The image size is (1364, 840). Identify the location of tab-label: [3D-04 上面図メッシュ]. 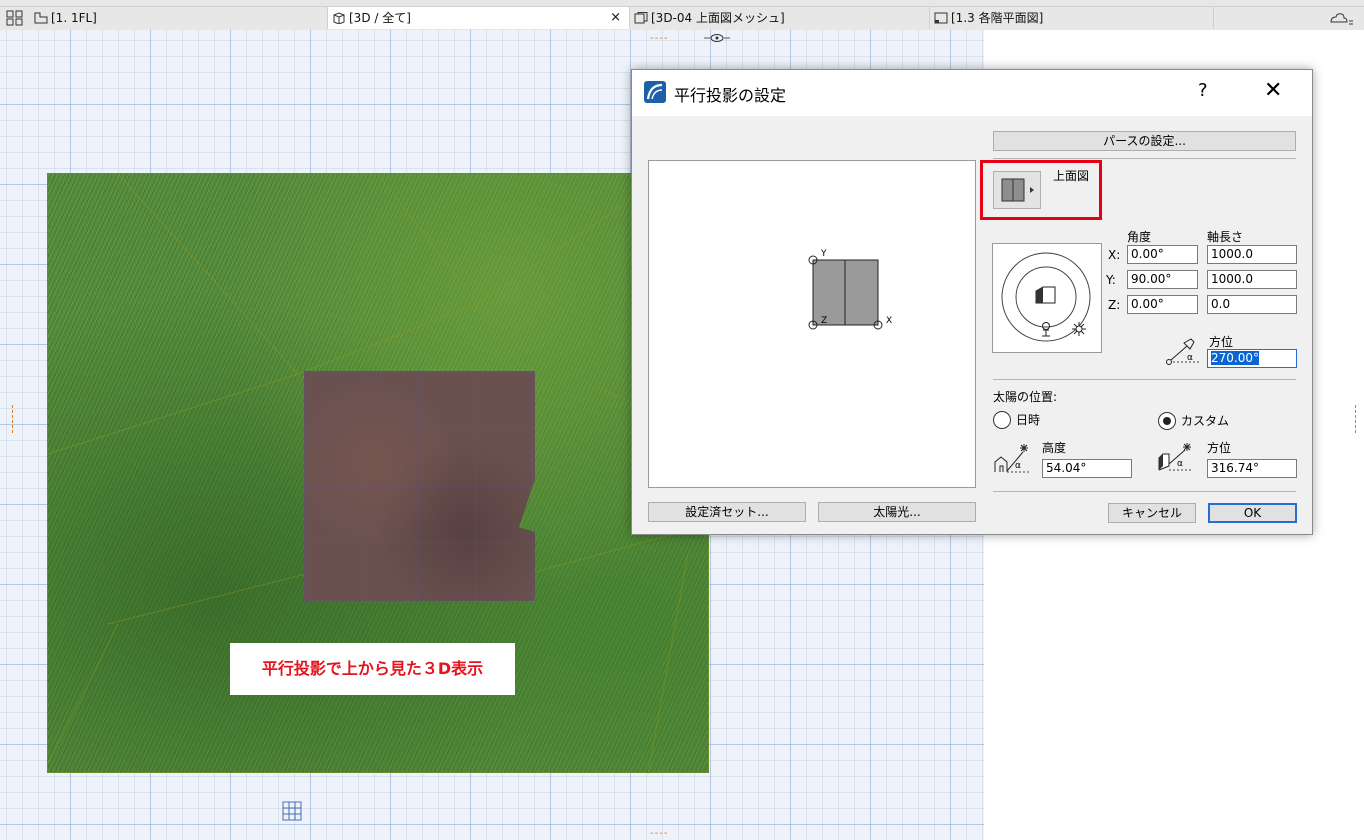
(718, 18).